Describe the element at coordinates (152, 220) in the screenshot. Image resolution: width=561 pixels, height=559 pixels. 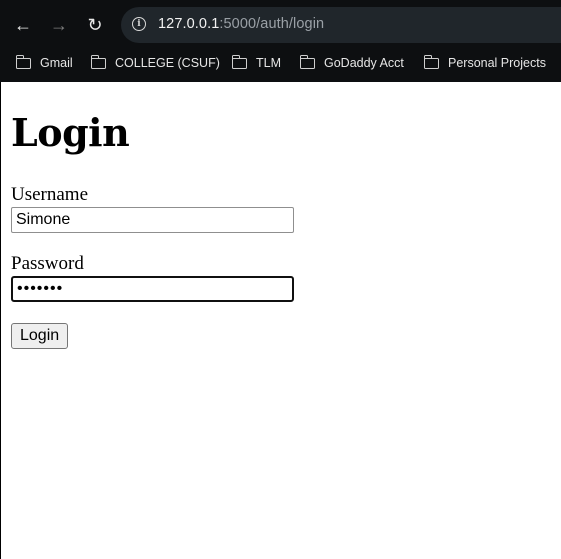
I see `username-input` at that location.